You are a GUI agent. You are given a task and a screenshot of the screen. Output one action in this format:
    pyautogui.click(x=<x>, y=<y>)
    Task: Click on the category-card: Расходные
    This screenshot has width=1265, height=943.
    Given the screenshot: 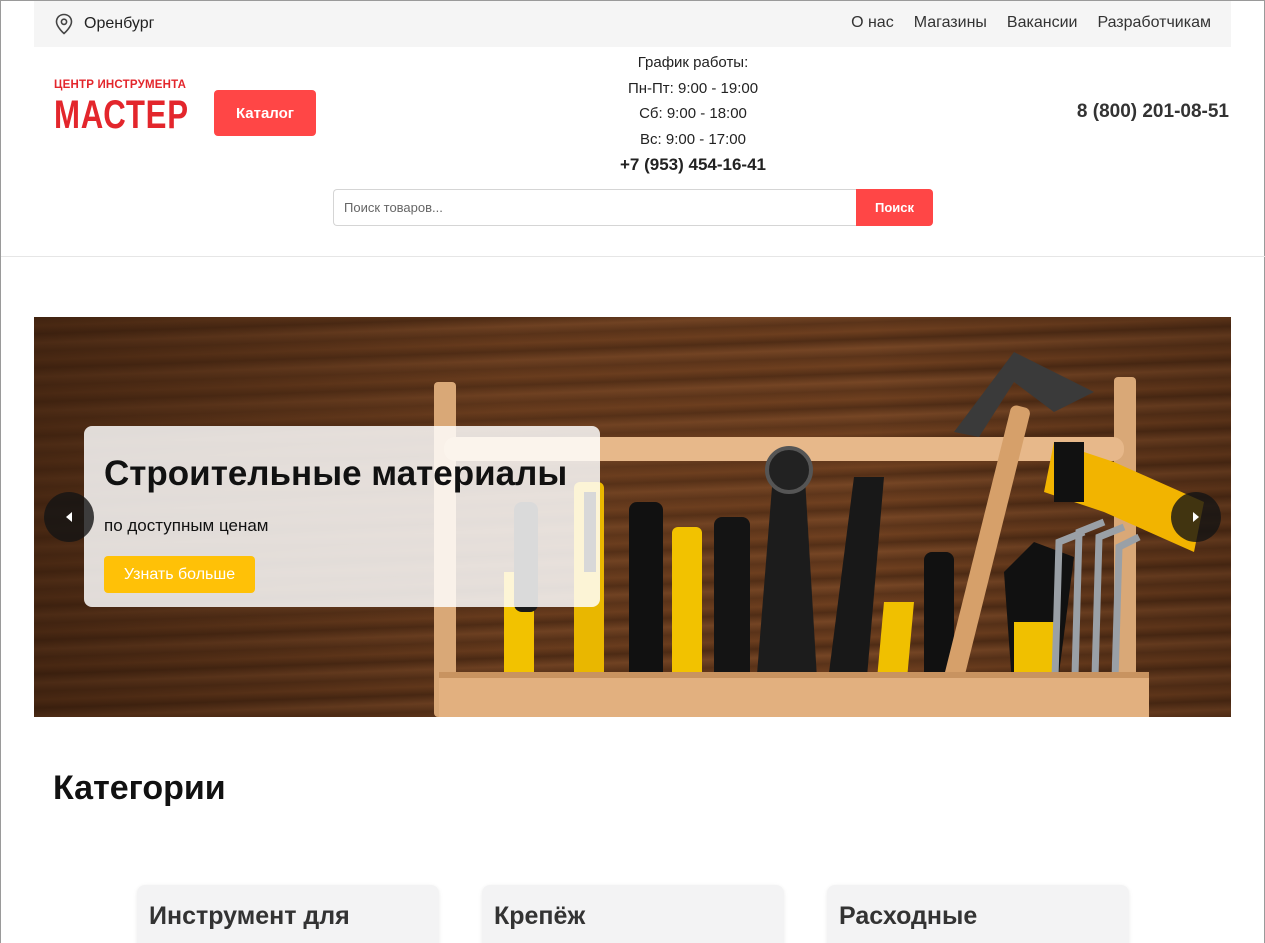 What is the action you would take?
    pyautogui.click(x=978, y=914)
    